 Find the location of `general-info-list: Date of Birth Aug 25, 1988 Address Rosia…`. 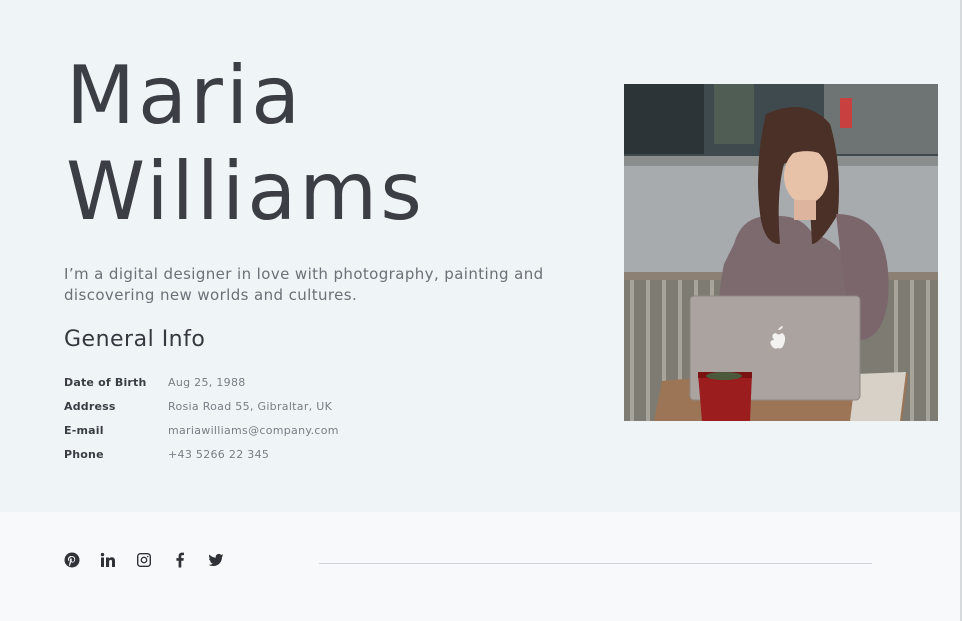

general-info-list: Date of Birth Aug 25, 1988 Address Rosia… is located at coordinates (201, 418).